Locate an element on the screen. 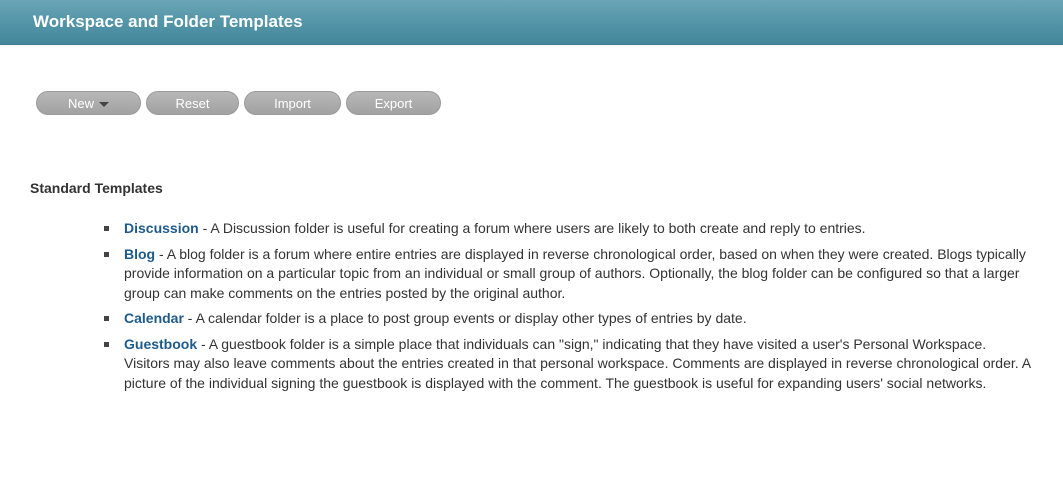 This screenshot has height=485, width=1063. page-header: Workspace and Folder Templates is located at coordinates (531, 22).